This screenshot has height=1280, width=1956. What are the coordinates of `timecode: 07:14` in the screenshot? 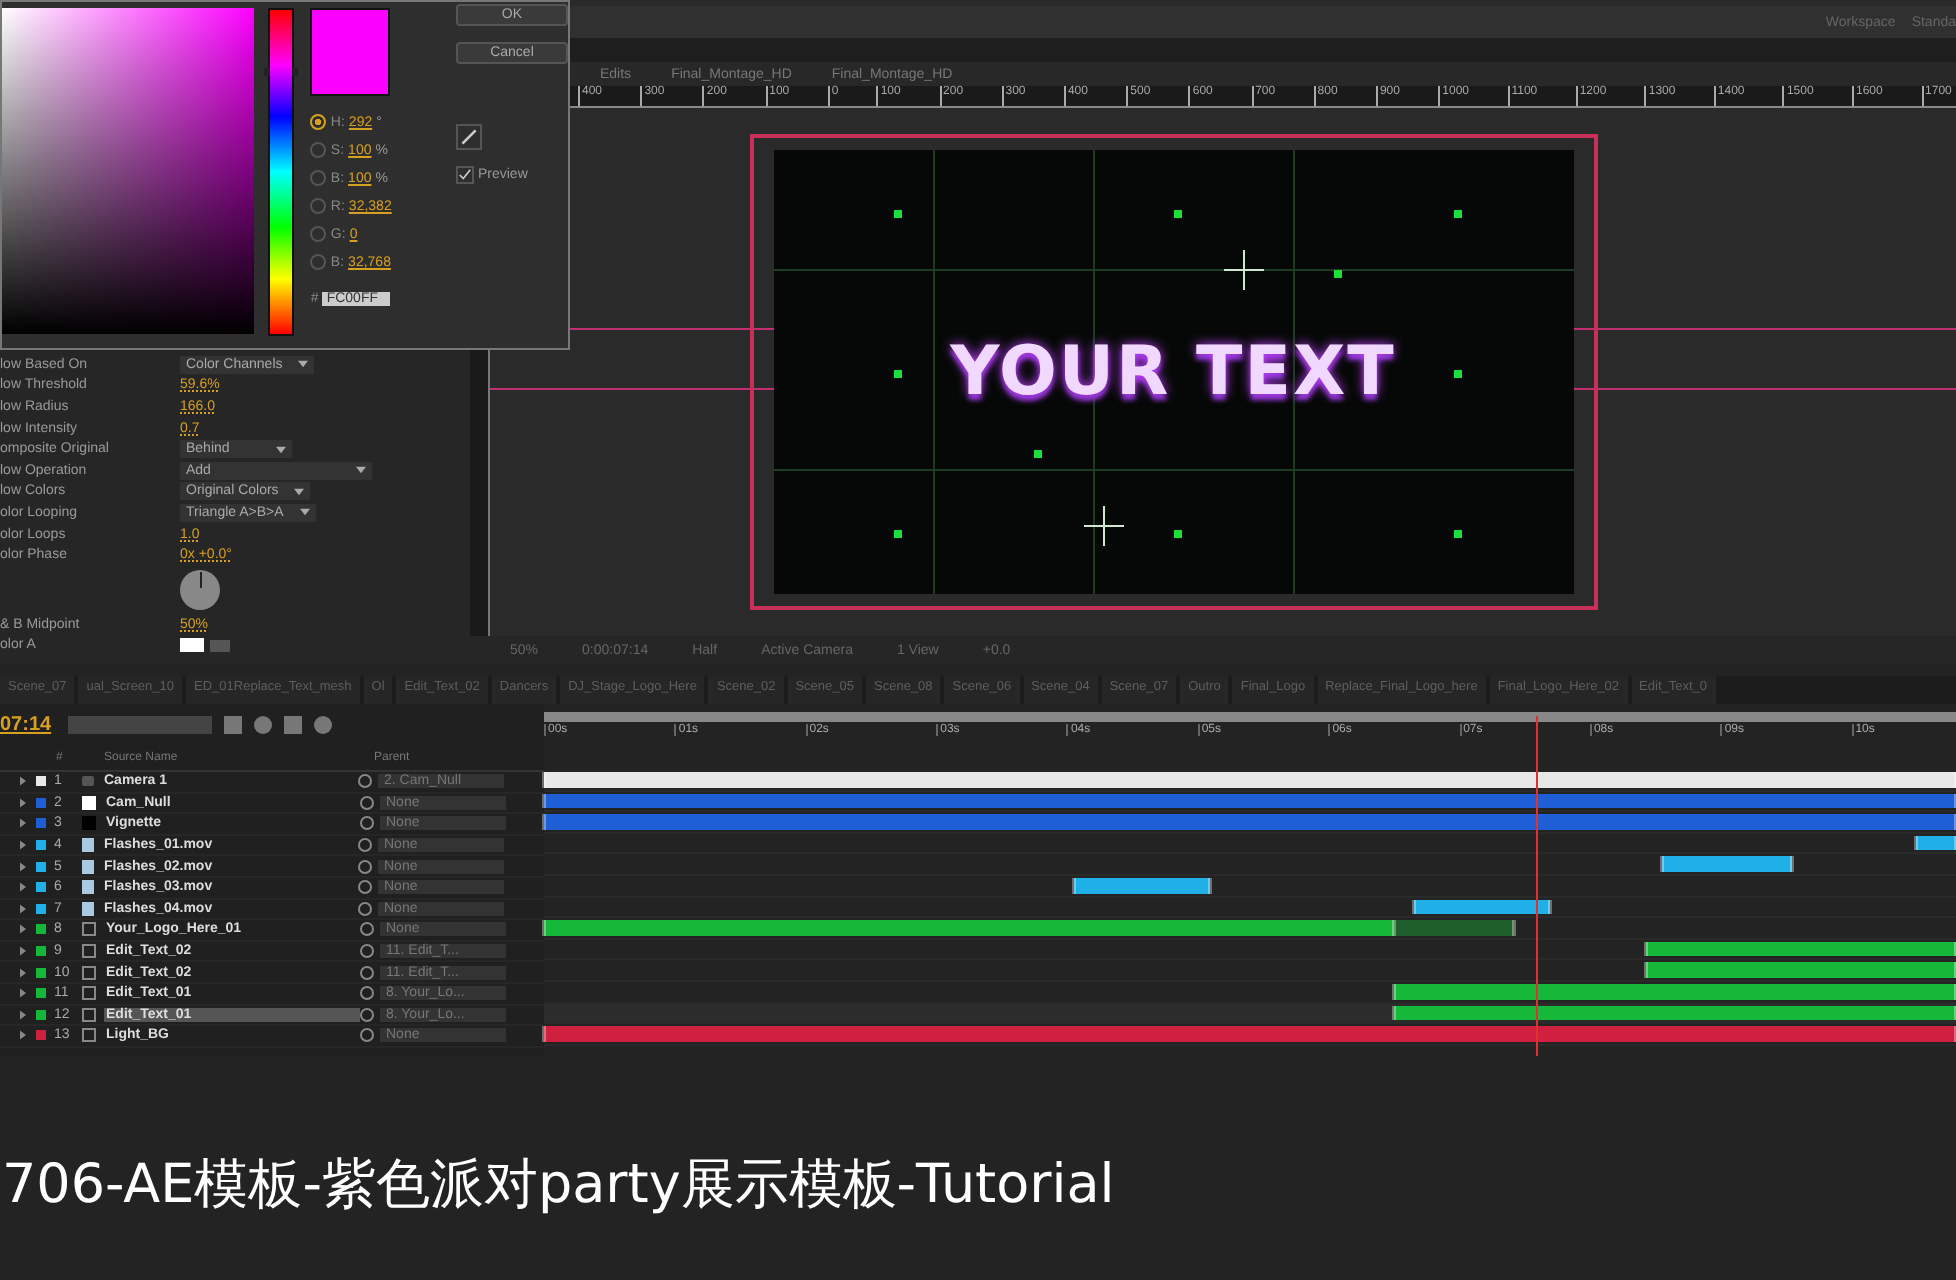 It's located at (28, 724).